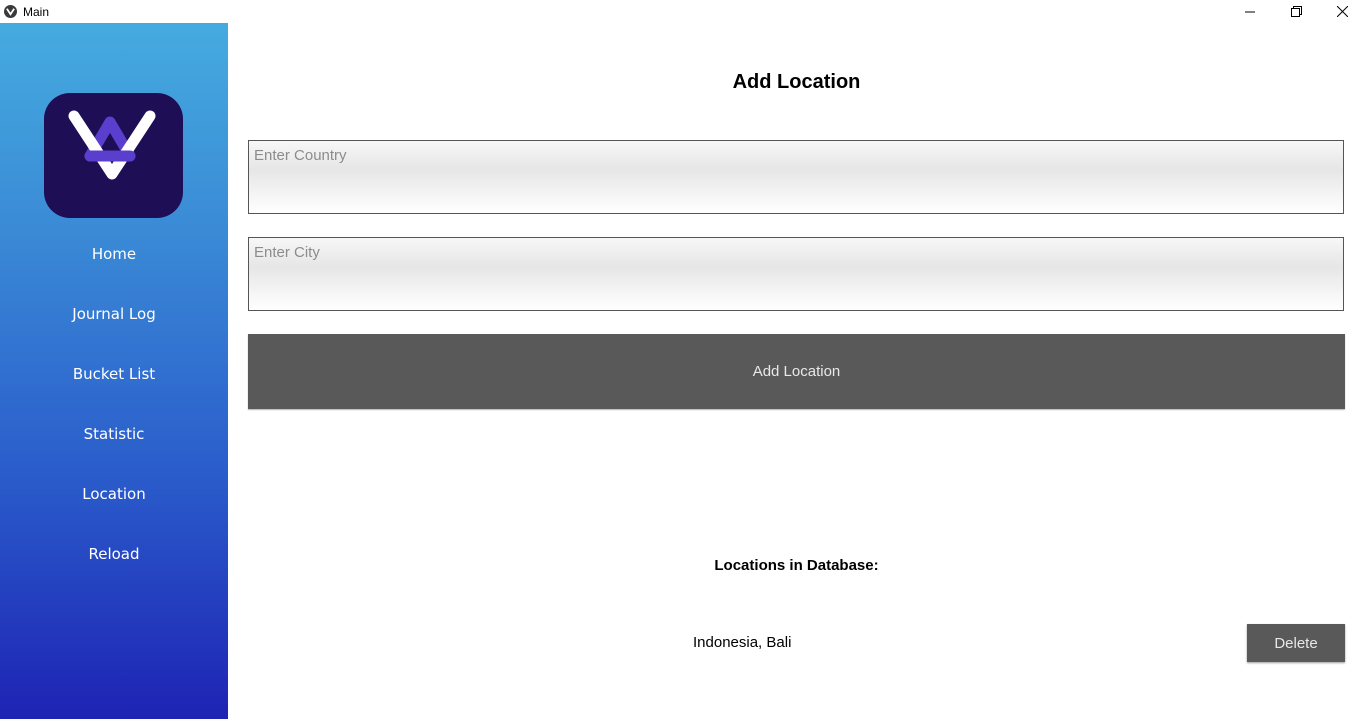  I want to click on app-icon, so click(10, 11).